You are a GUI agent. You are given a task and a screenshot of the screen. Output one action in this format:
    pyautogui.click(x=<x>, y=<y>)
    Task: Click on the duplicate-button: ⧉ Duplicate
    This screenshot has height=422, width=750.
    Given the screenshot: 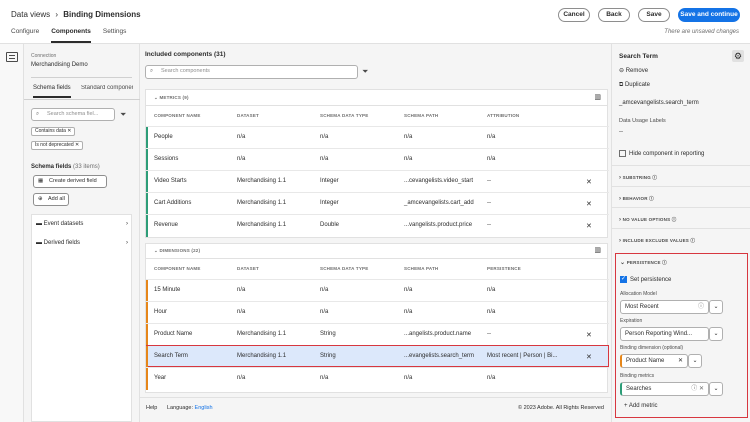 What is the action you would take?
    pyautogui.click(x=634, y=85)
    